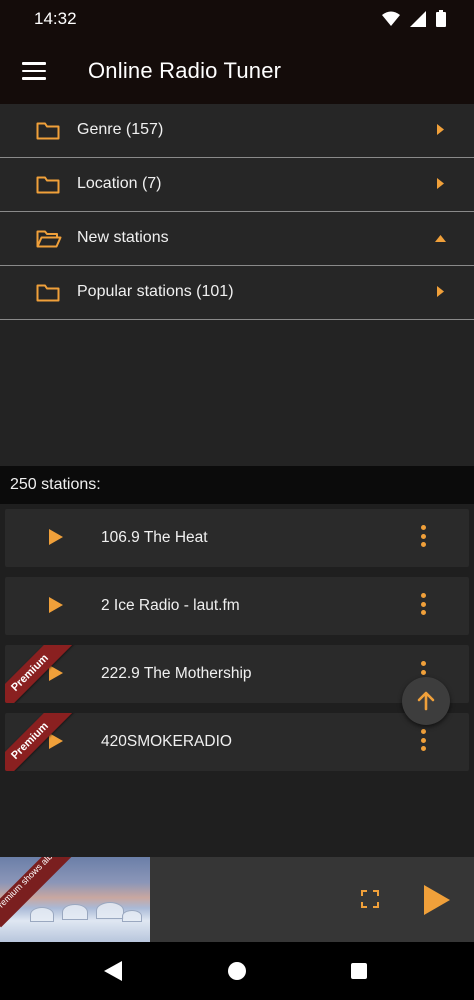 The height and width of the screenshot is (1000, 474). What do you see at coordinates (237, 239) in the screenshot?
I see `folder-new-stations: New stations` at bounding box center [237, 239].